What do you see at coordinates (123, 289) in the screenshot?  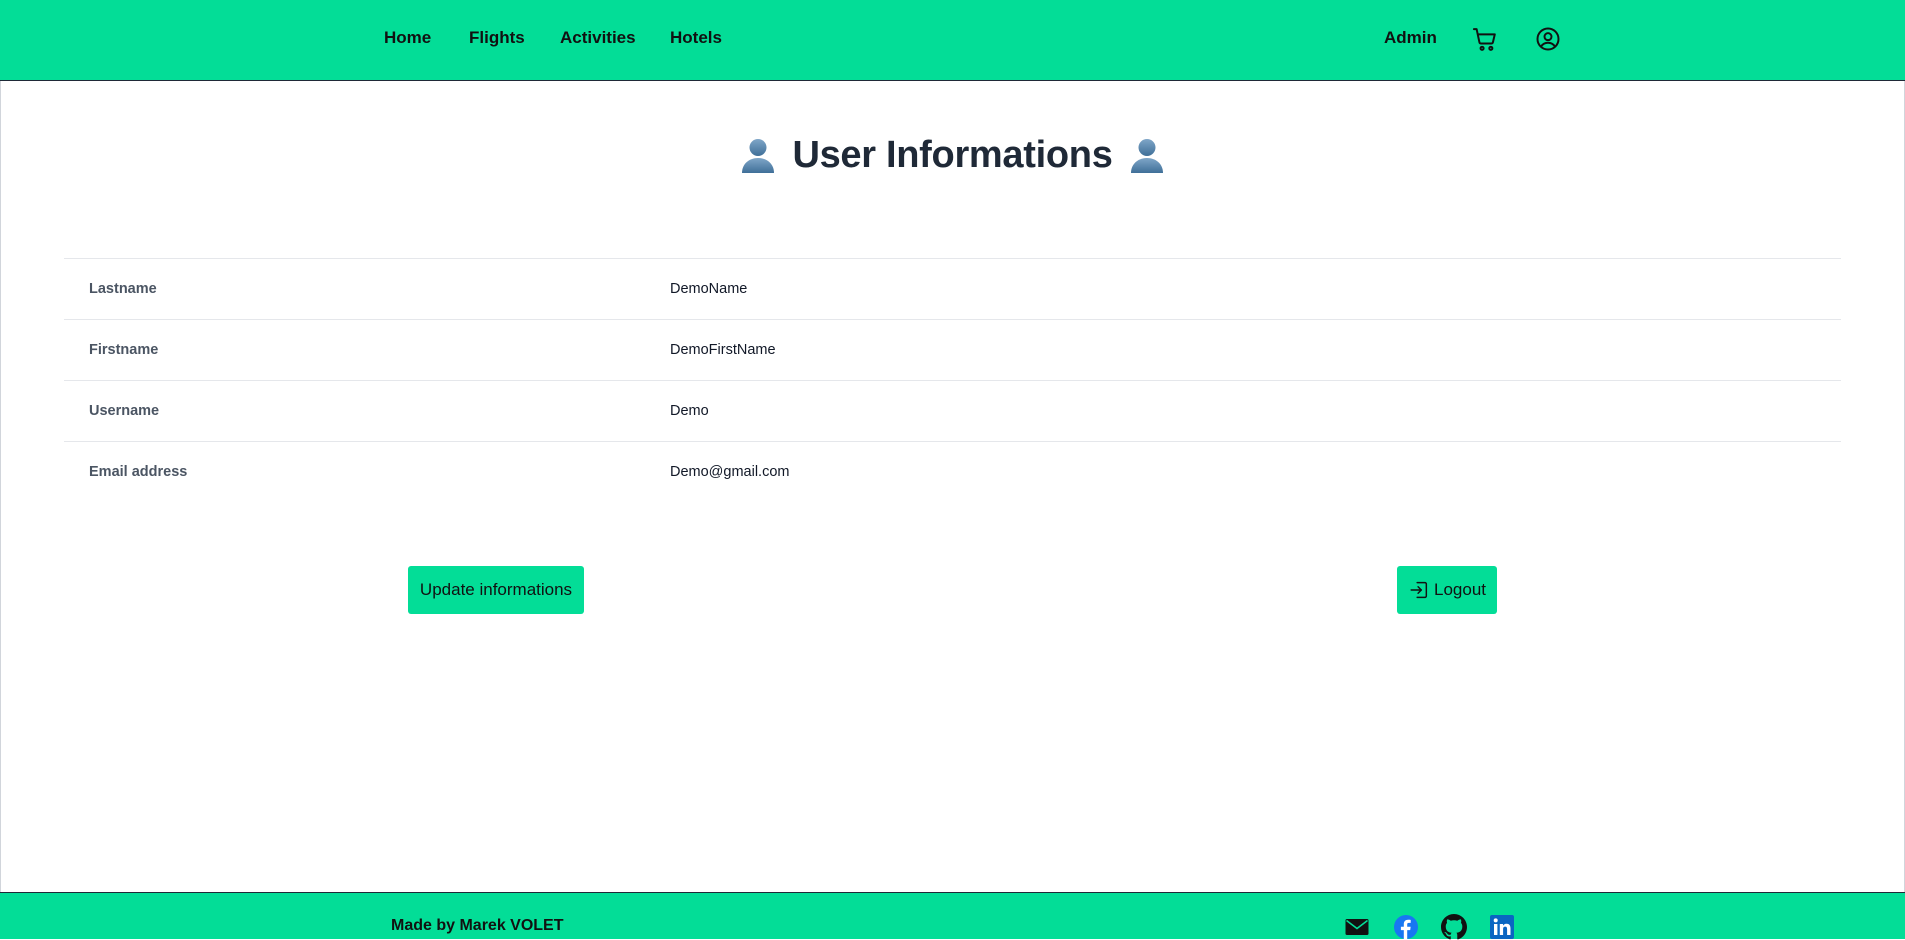 I see `field-label: Lastname` at bounding box center [123, 289].